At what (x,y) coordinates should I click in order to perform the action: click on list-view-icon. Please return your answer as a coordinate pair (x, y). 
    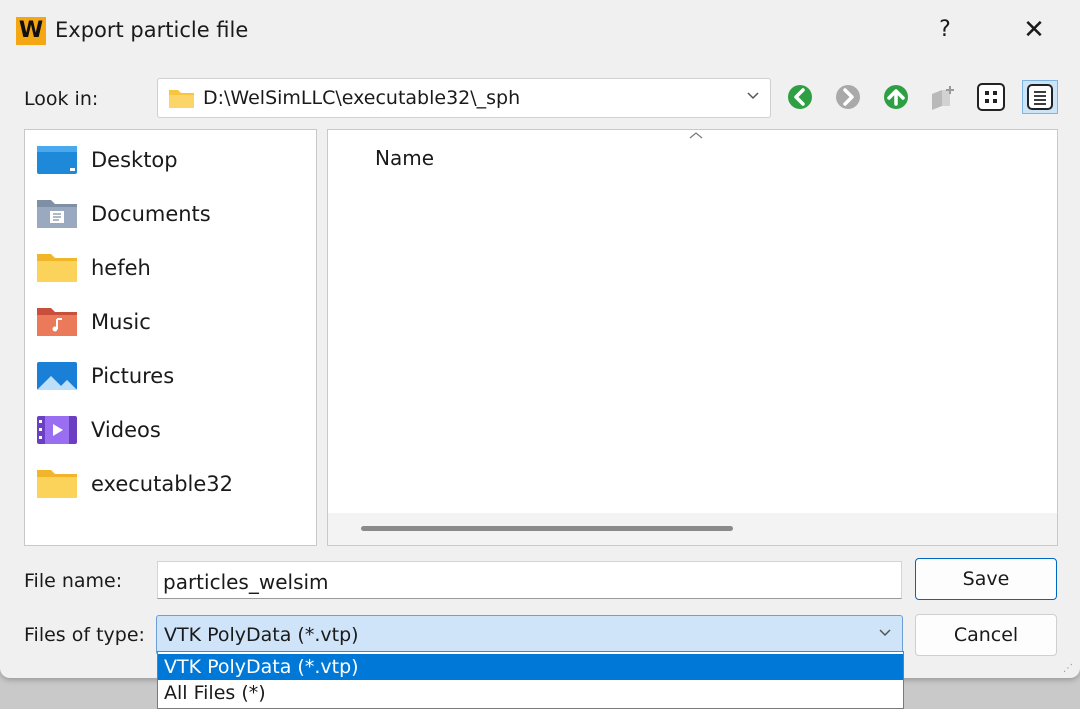
    Looking at the image, I should click on (991, 97).